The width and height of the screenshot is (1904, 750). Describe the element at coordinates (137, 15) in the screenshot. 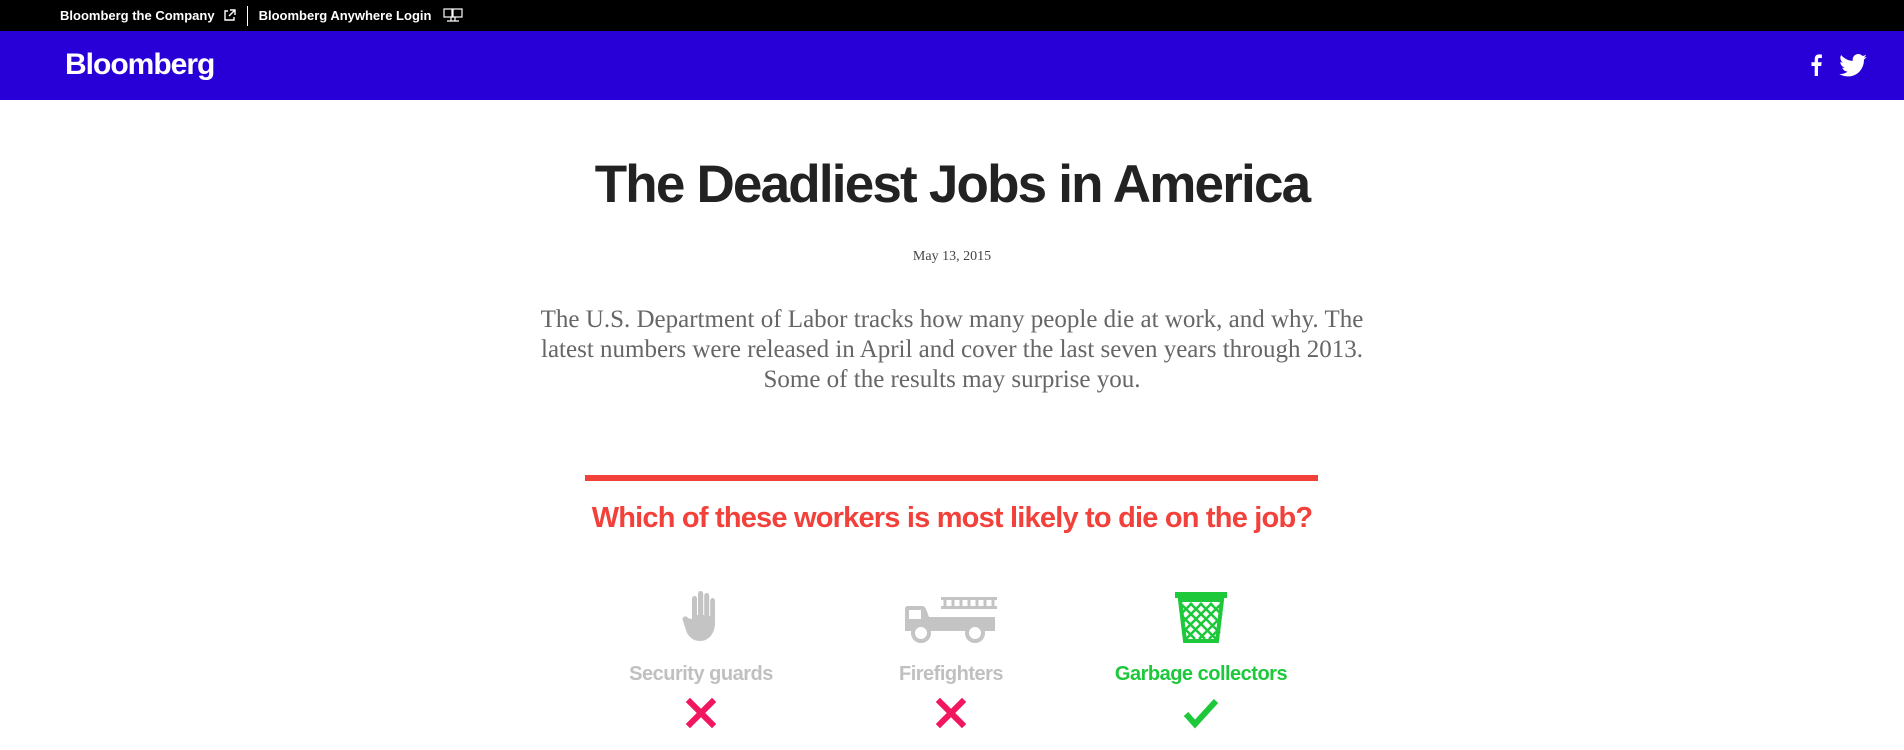

I see `bloomberg-company-label: Bloomberg the Company` at that location.